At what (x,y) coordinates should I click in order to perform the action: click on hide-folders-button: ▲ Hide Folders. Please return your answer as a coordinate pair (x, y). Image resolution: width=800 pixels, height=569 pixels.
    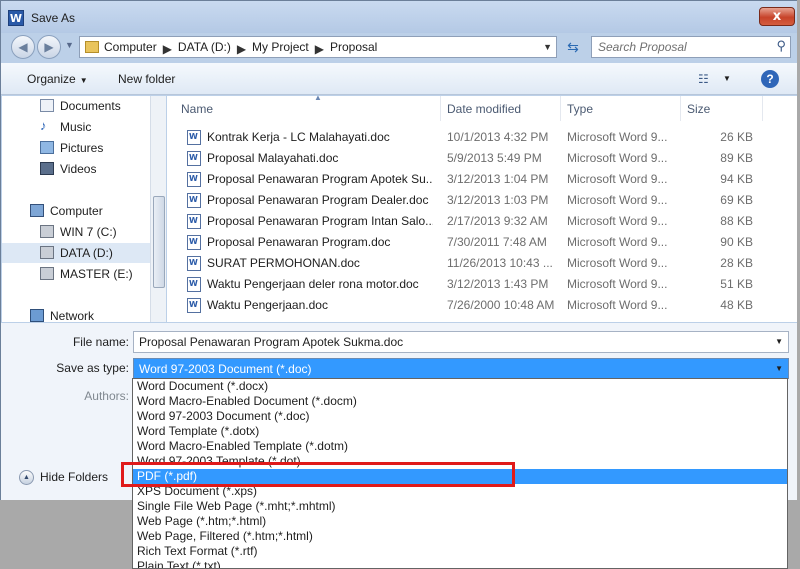
    Looking at the image, I should click on (63, 477).